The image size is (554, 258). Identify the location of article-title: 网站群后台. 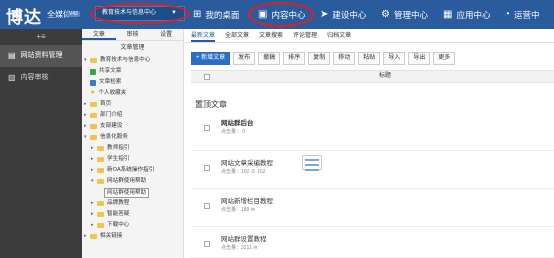
(237, 122).